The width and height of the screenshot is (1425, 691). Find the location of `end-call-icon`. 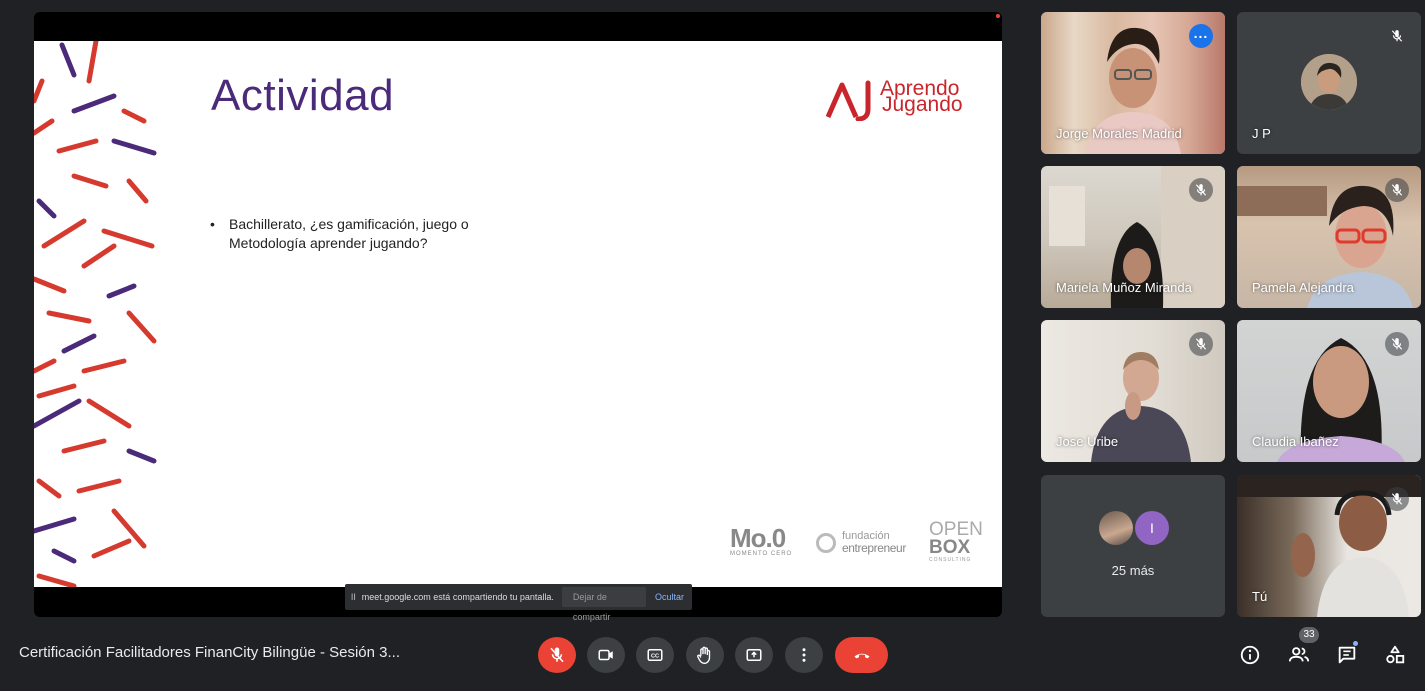

end-call-icon is located at coordinates (861, 656).